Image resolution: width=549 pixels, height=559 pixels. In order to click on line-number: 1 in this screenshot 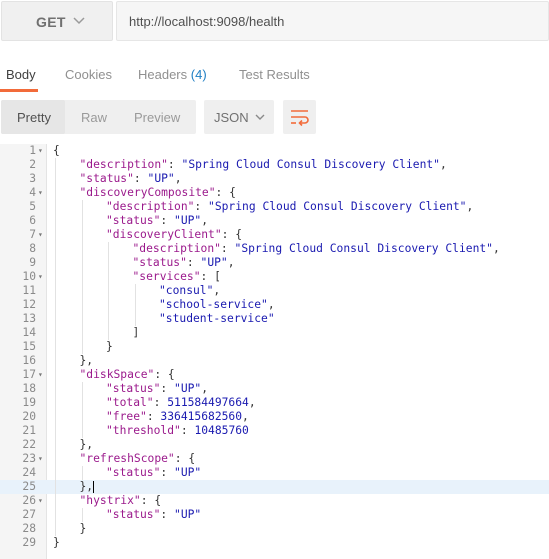, I will do `click(32, 150)`.